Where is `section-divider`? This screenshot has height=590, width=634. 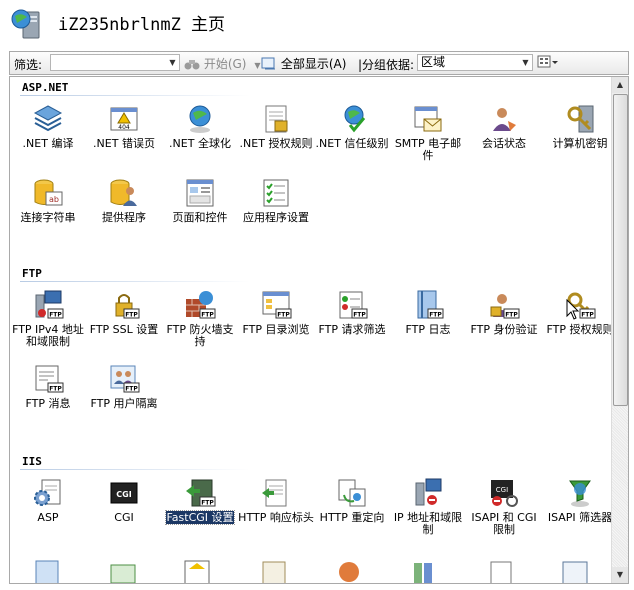 section-divider is located at coordinates (135, 281).